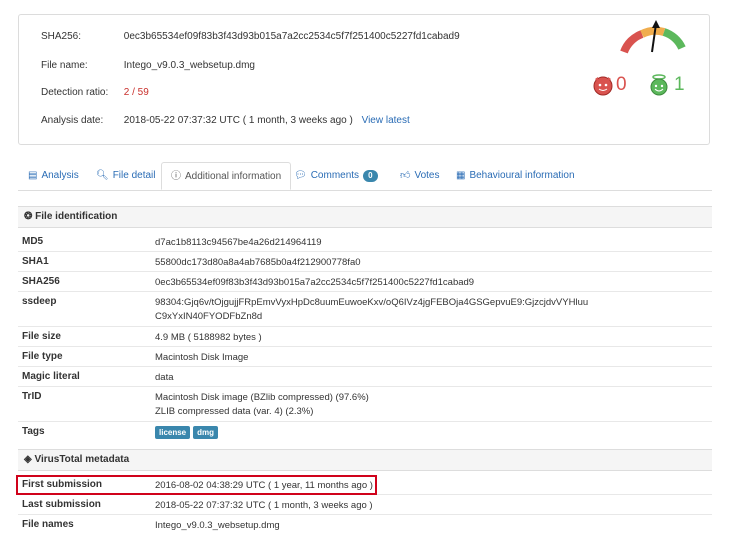 This screenshot has height=552, width=736. I want to click on comment-icon: 💬︎, so click(300, 175).